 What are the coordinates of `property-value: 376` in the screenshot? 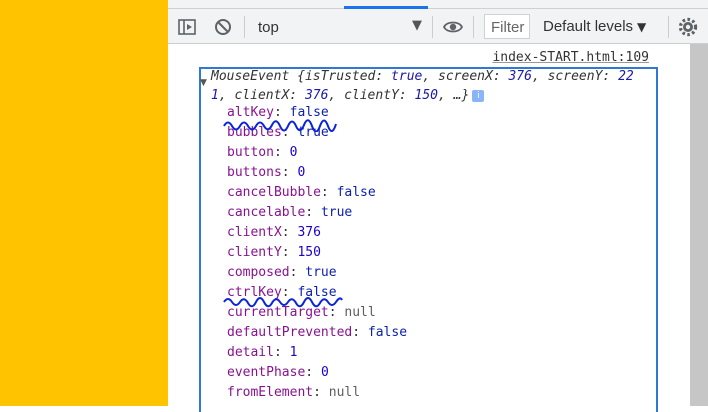 It's located at (309, 232).